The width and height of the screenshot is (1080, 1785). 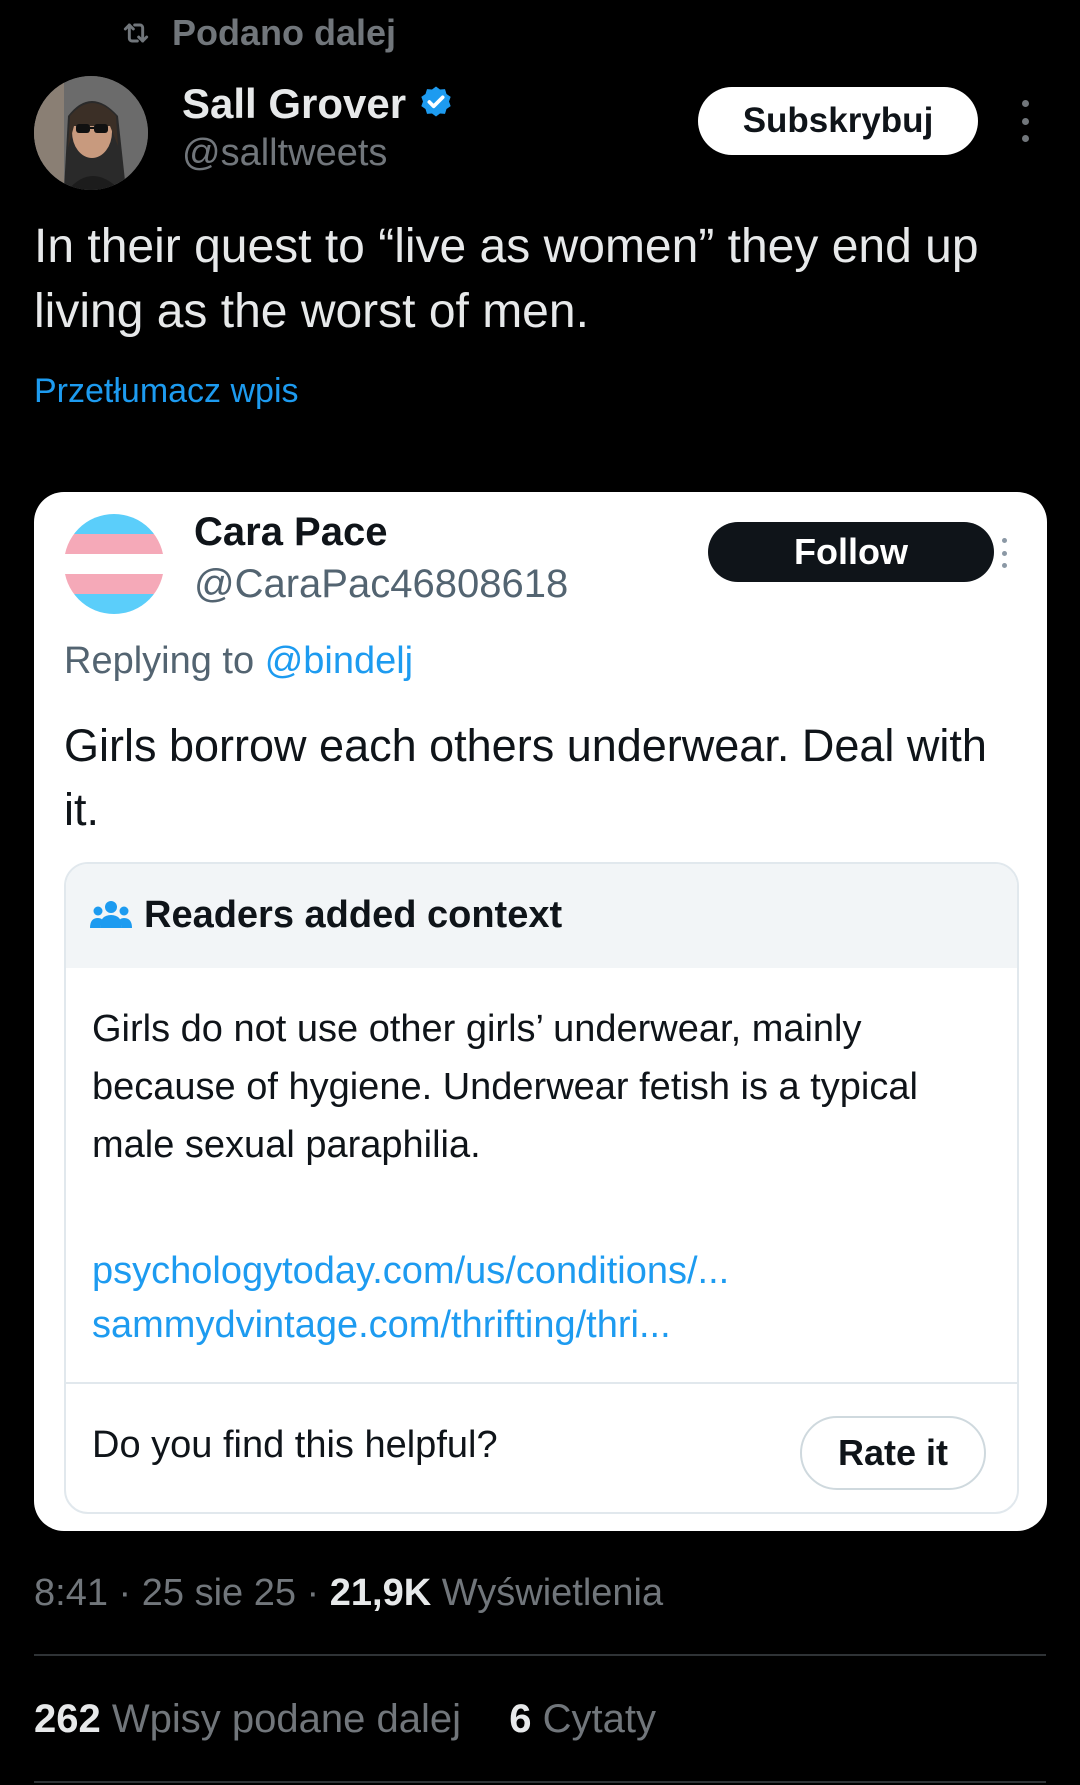 I want to click on repost-indicator: Podano dalej, so click(x=258, y=33).